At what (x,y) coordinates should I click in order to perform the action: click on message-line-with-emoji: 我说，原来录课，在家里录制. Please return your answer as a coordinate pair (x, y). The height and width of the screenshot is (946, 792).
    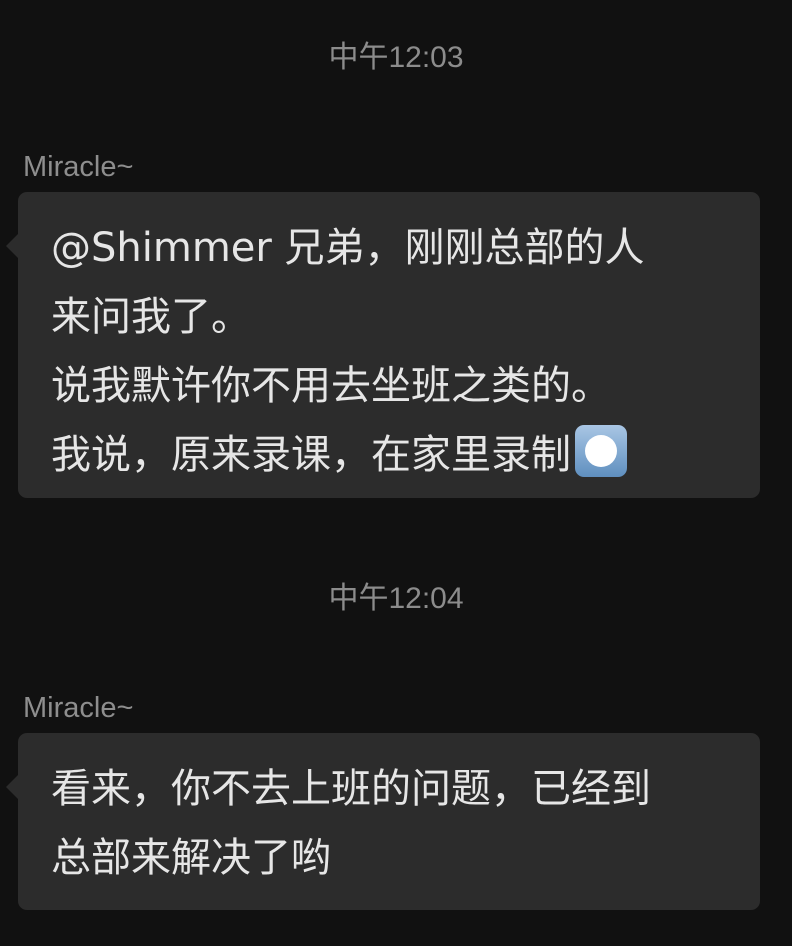
    Looking at the image, I should click on (395, 455).